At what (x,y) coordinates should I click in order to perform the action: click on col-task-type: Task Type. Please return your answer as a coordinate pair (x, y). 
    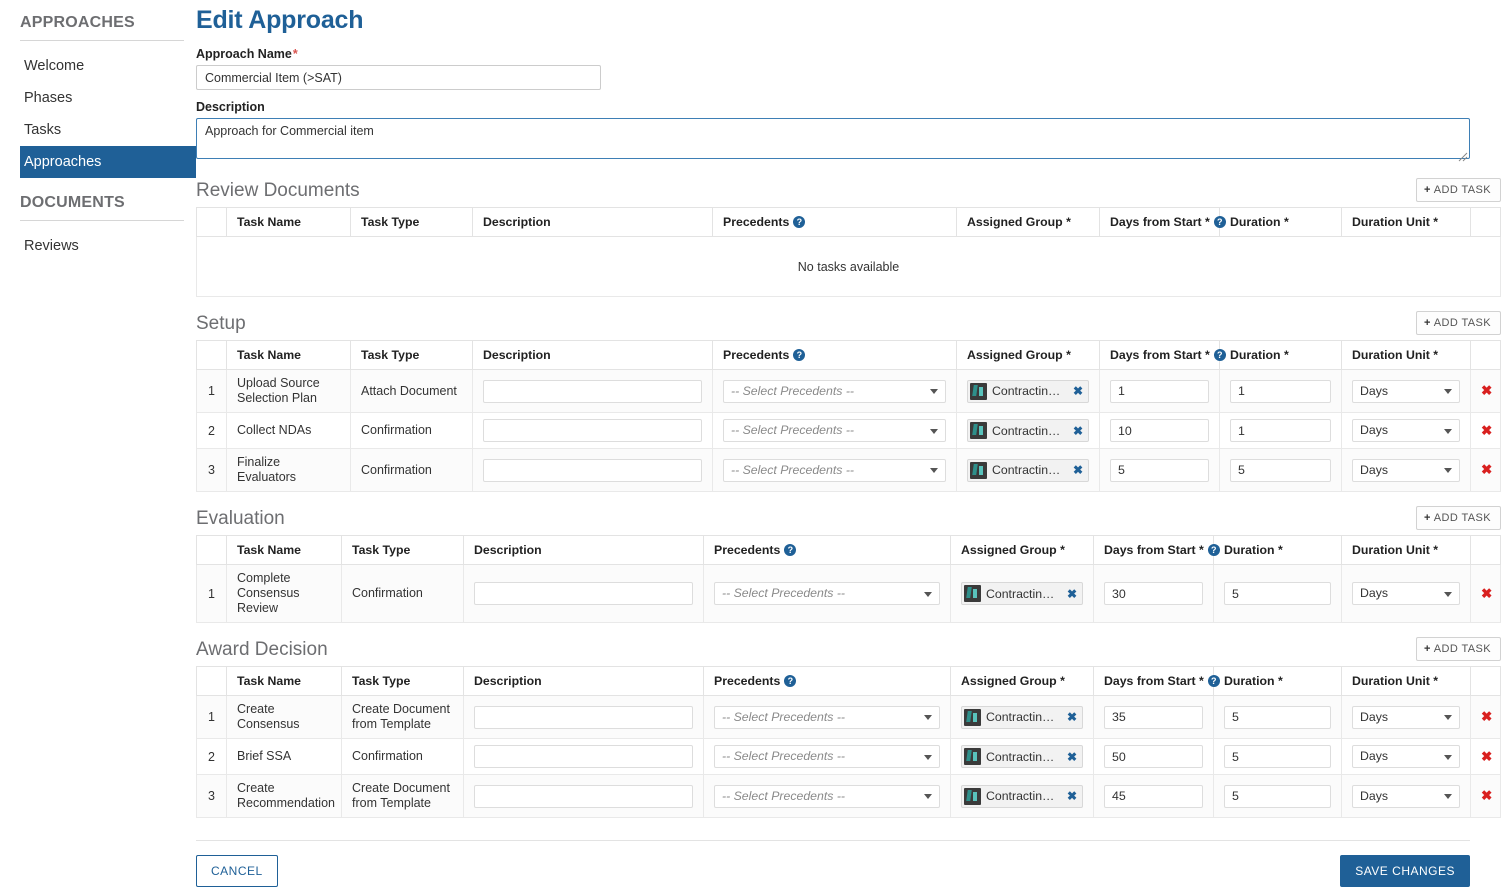
    Looking at the image, I should click on (402, 681).